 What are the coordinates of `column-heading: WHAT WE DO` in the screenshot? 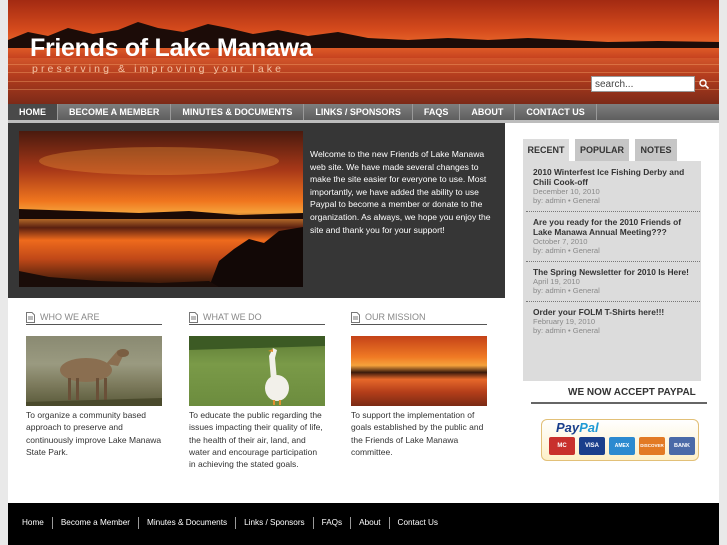 It's located at (257, 318).